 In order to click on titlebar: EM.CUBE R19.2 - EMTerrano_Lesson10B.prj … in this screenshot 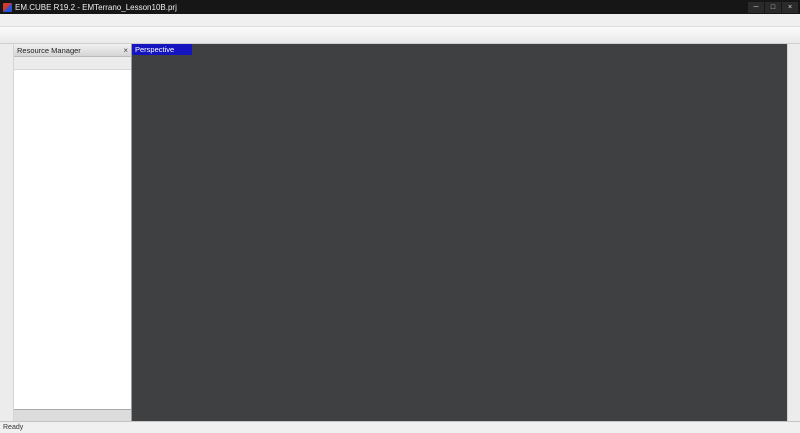, I will do `click(400, 7)`.